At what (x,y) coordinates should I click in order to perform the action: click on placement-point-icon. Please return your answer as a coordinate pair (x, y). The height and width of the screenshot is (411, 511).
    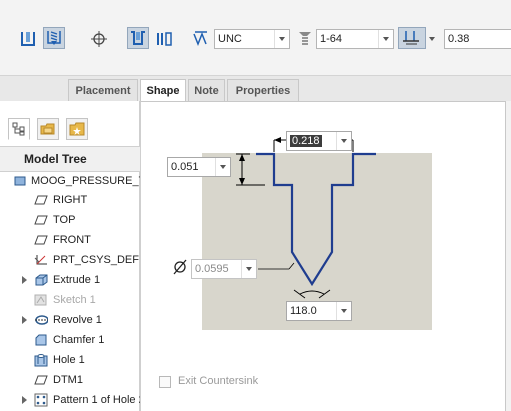
    Looking at the image, I should click on (99, 39).